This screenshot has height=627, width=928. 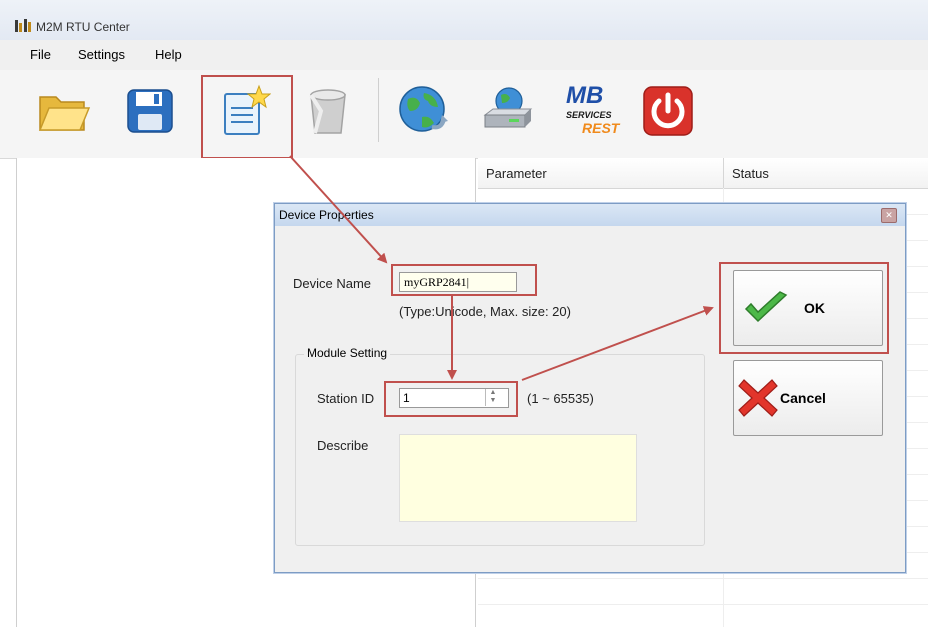 What do you see at coordinates (516, 173) in the screenshot?
I see `column-header-parameter: Parameter` at bounding box center [516, 173].